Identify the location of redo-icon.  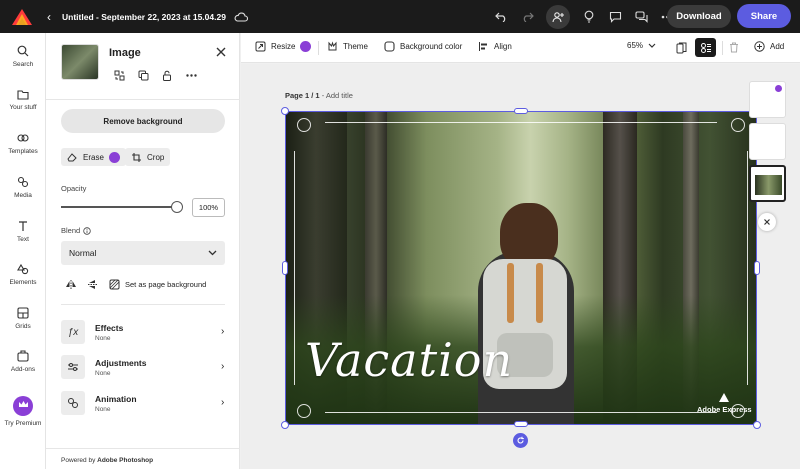
(527, 17).